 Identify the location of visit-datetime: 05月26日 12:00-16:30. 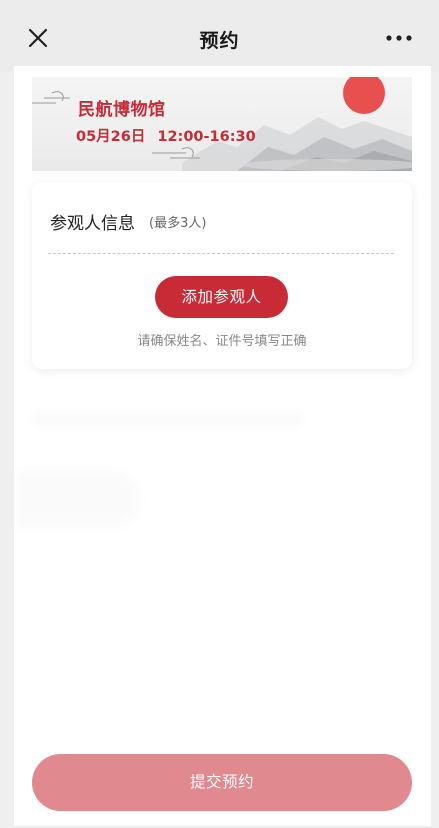
(166, 135).